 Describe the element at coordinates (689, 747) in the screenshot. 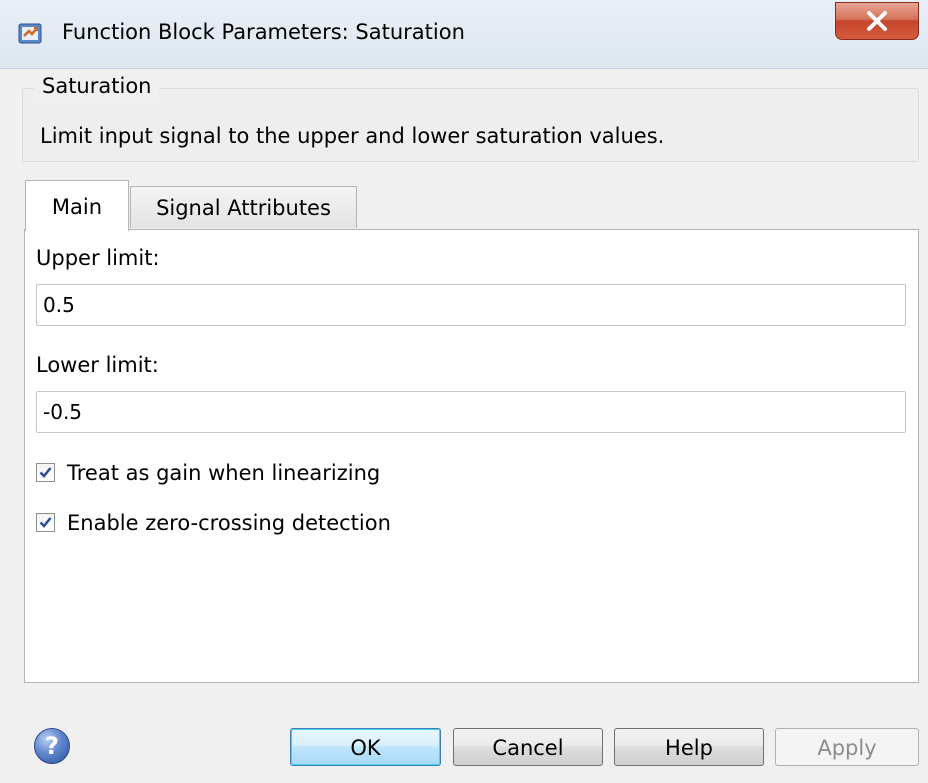

I see `help-button: Help` at that location.